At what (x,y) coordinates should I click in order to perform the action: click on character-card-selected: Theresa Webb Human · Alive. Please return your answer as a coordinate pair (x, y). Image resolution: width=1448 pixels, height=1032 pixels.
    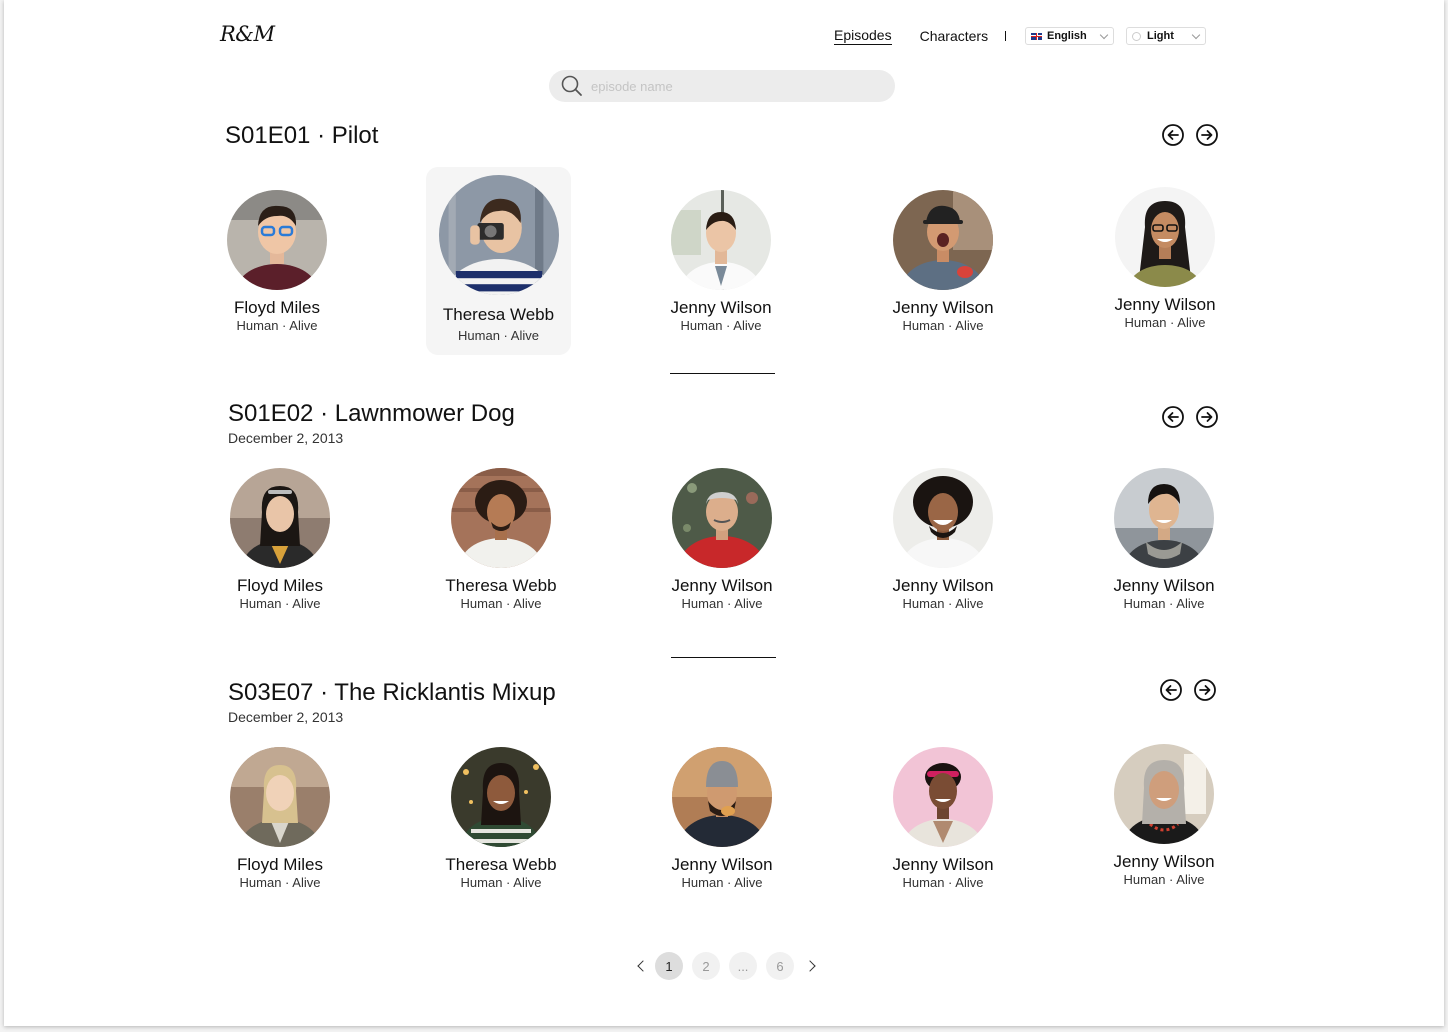
    Looking at the image, I should click on (498, 261).